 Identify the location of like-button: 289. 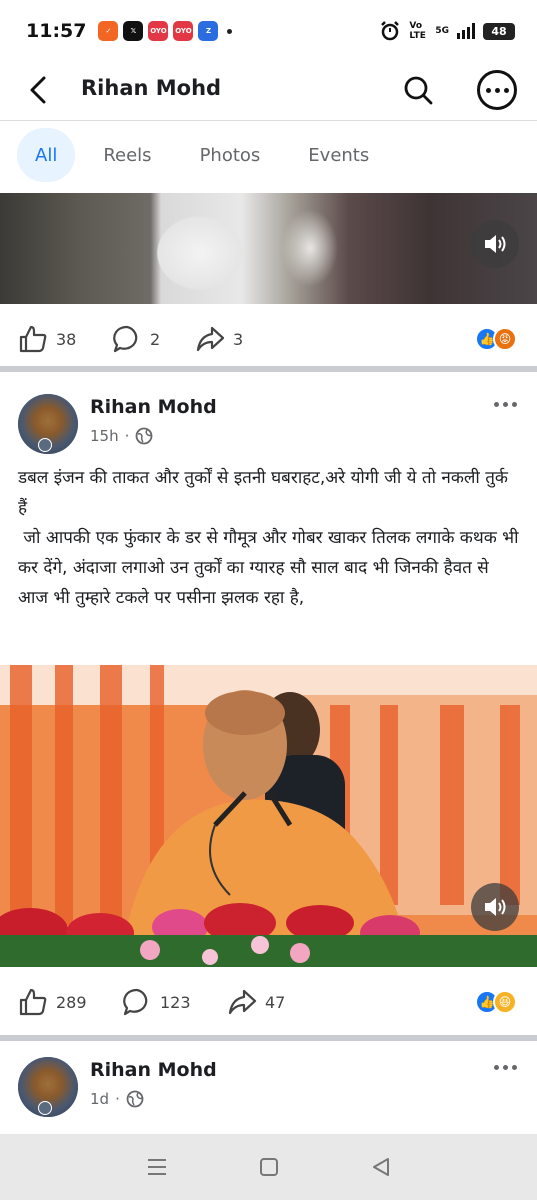
(52, 1002).